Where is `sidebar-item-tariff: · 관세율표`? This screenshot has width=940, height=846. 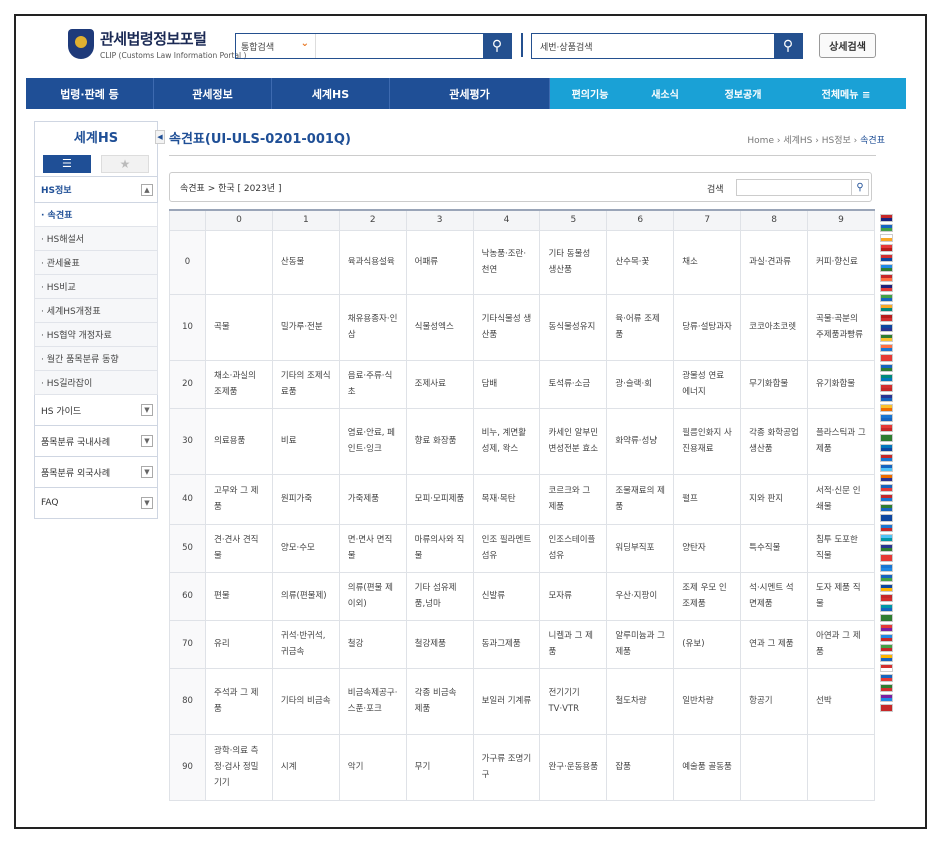
sidebar-item-tariff: · 관세율표 is located at coordinates (96, 263).